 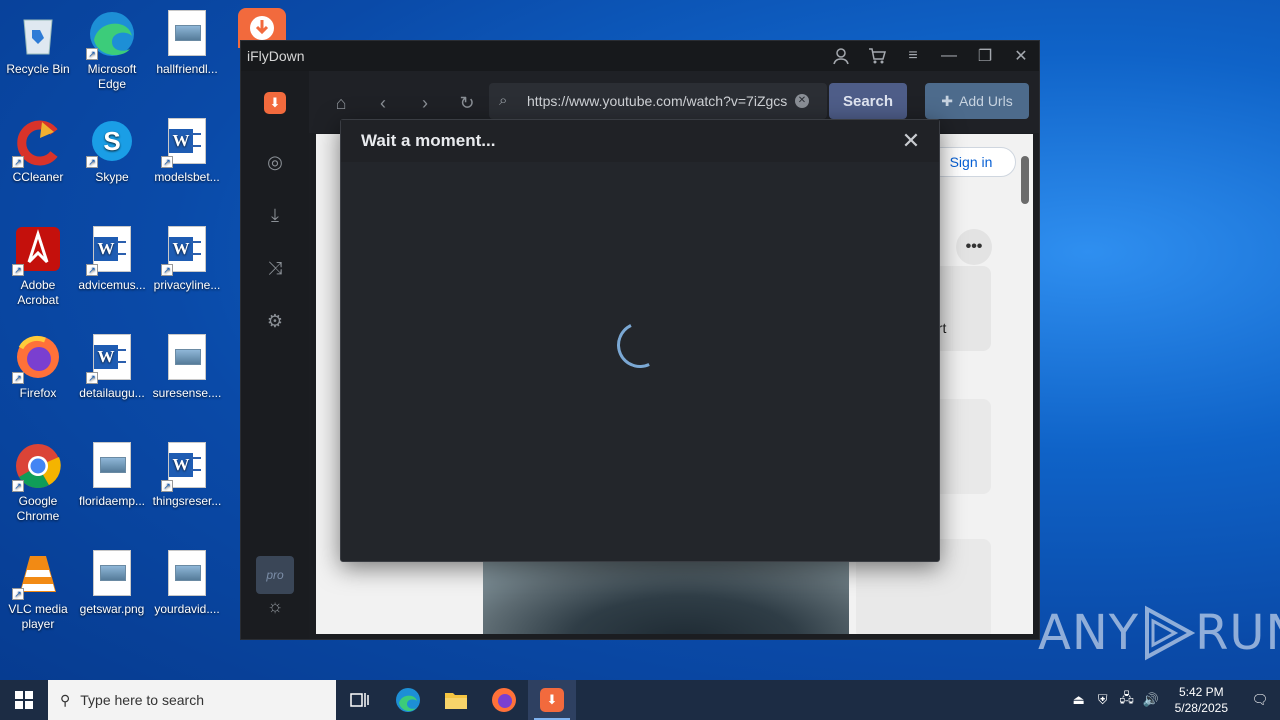 I want to click on back-icon: ‹, so click(x=383, y=103).